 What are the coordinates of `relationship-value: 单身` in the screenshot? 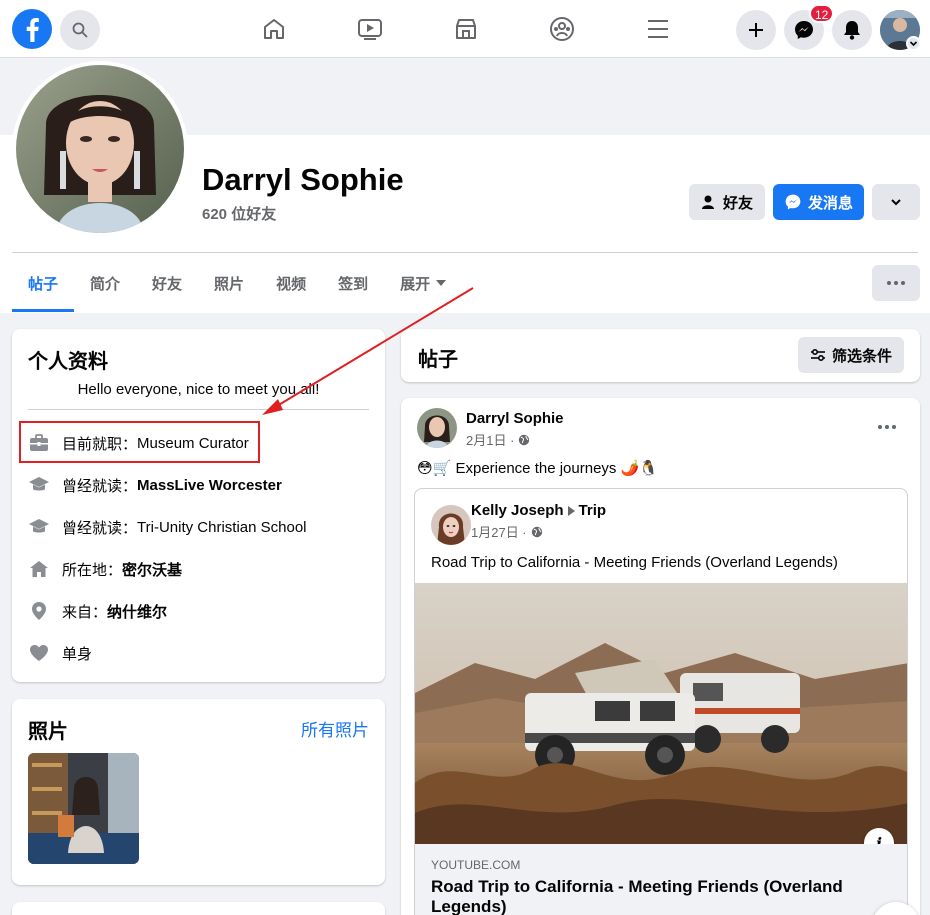 It's located at (77, 654).